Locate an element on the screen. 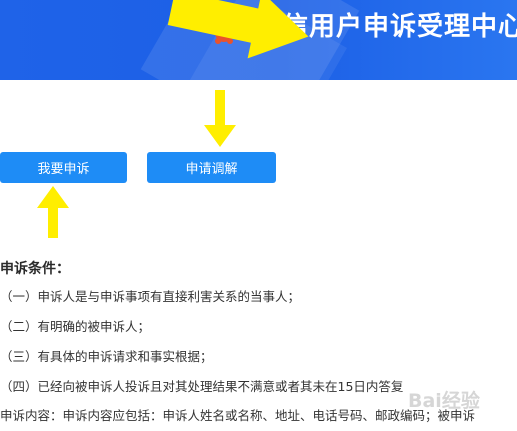 The image size is (517, 431). page-title: 信用户申诉受理中心 is located at coordinates (399, 27).